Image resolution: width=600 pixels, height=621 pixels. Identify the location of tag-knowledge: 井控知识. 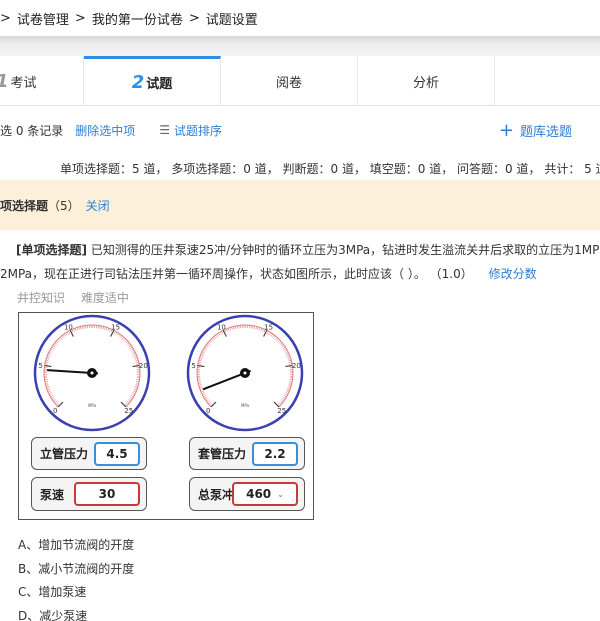
(41, 298).